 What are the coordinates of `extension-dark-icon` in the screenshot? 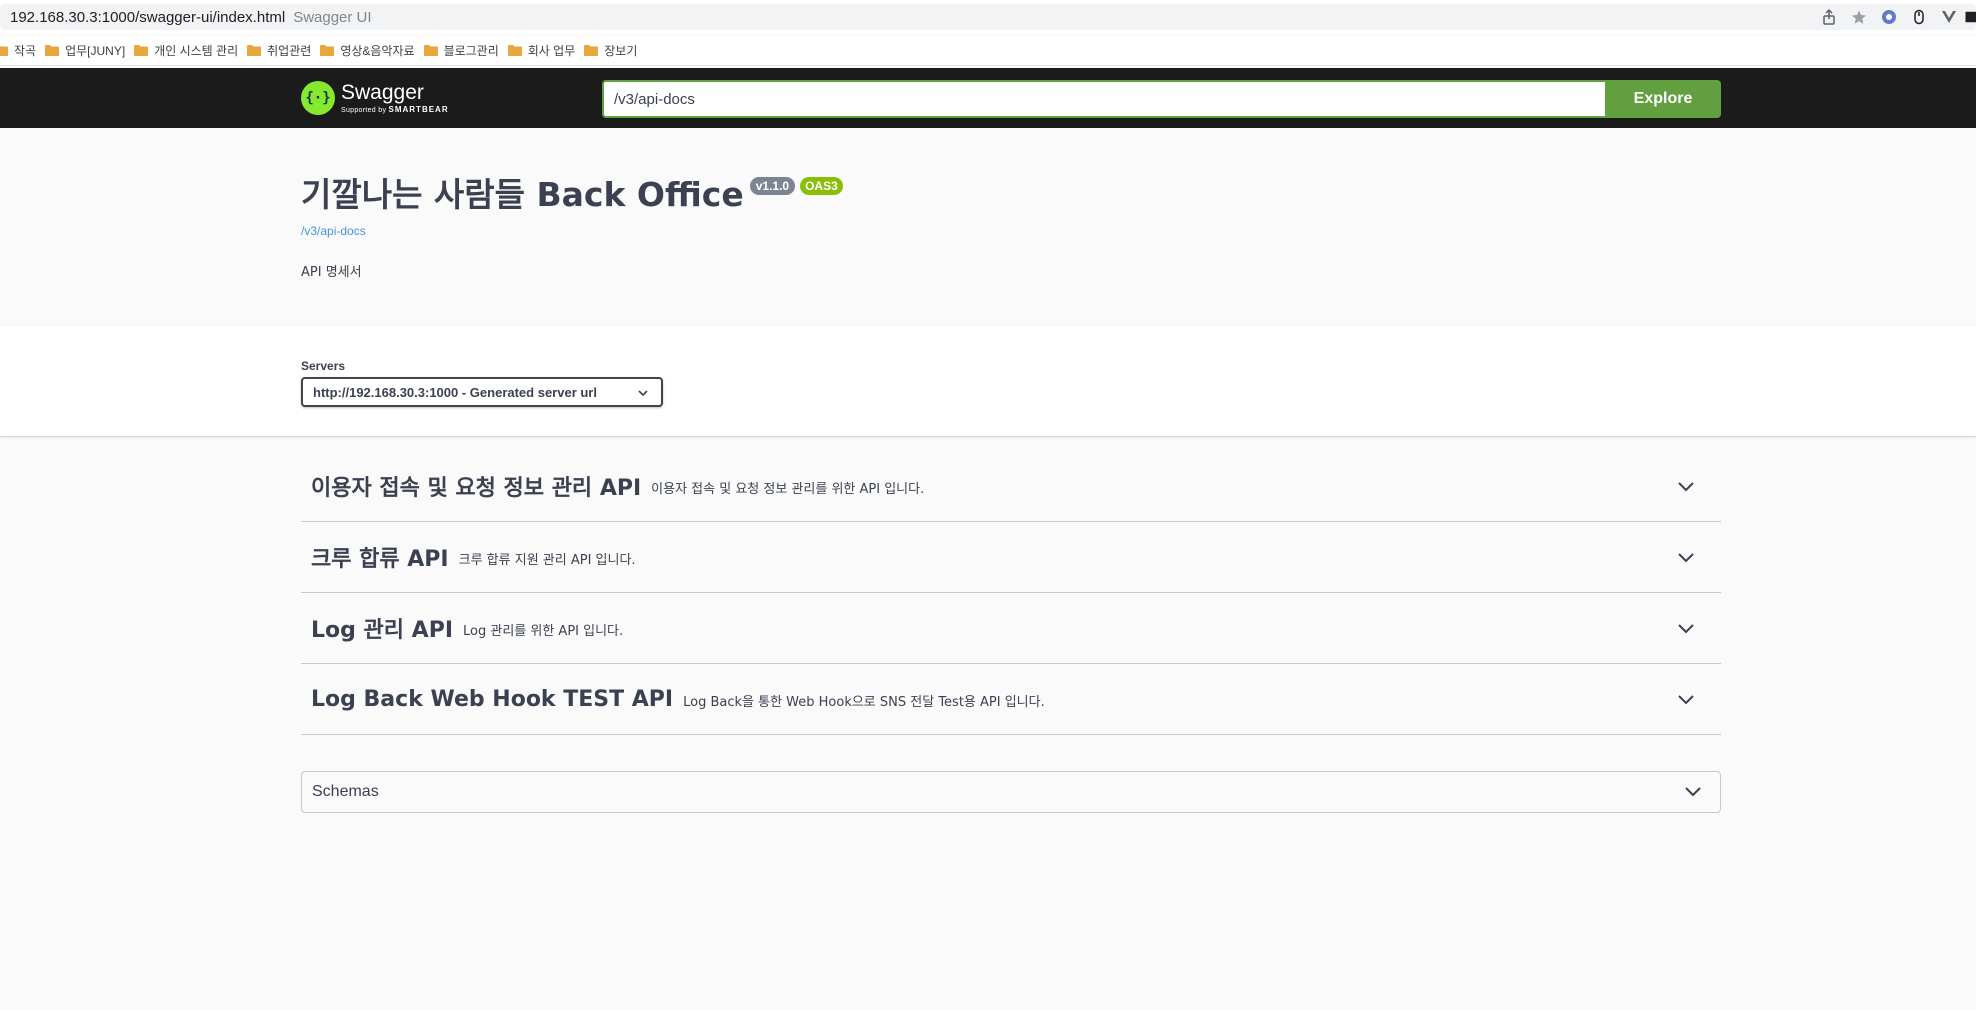 It's located at (1970, 17).